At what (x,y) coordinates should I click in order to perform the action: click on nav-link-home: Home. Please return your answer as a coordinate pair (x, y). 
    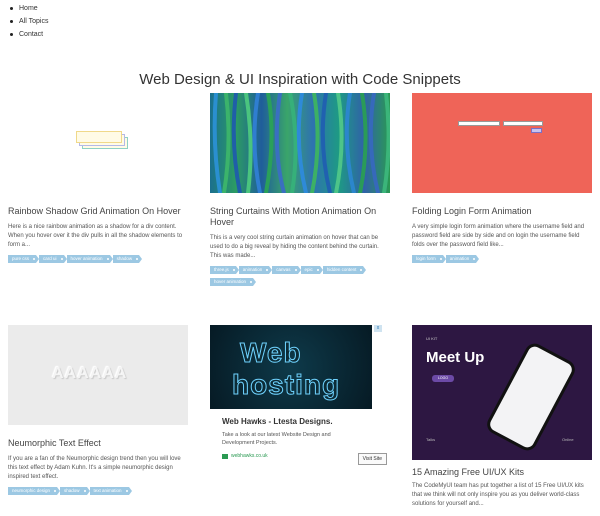
    Looking at the image, I should click on (28, 8).